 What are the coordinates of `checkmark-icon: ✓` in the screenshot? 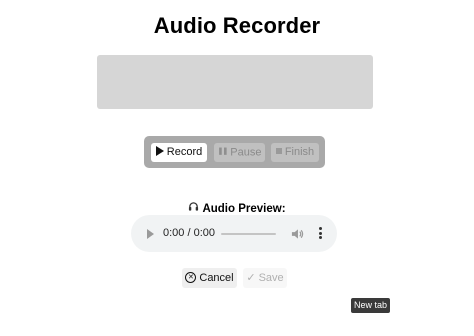 It's located at (252, 278).